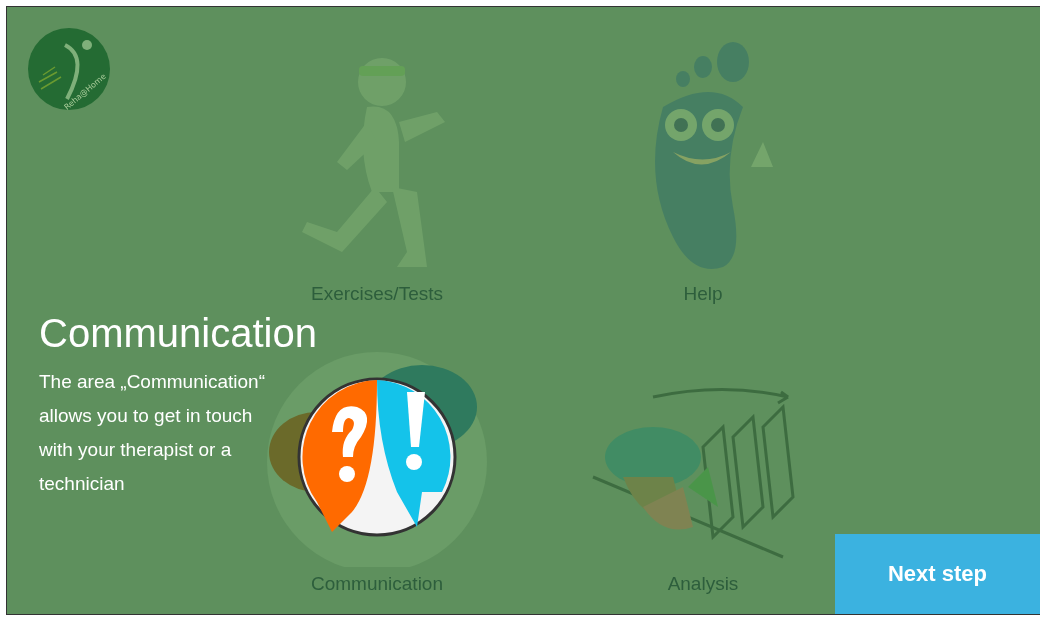 Image resolution: width=1041 pixels, height=617 pixels. What do you see at coordinates (178, 333) in the screenshot?
I see `tutorial-title: Communication` at bounding box center [178, 333].